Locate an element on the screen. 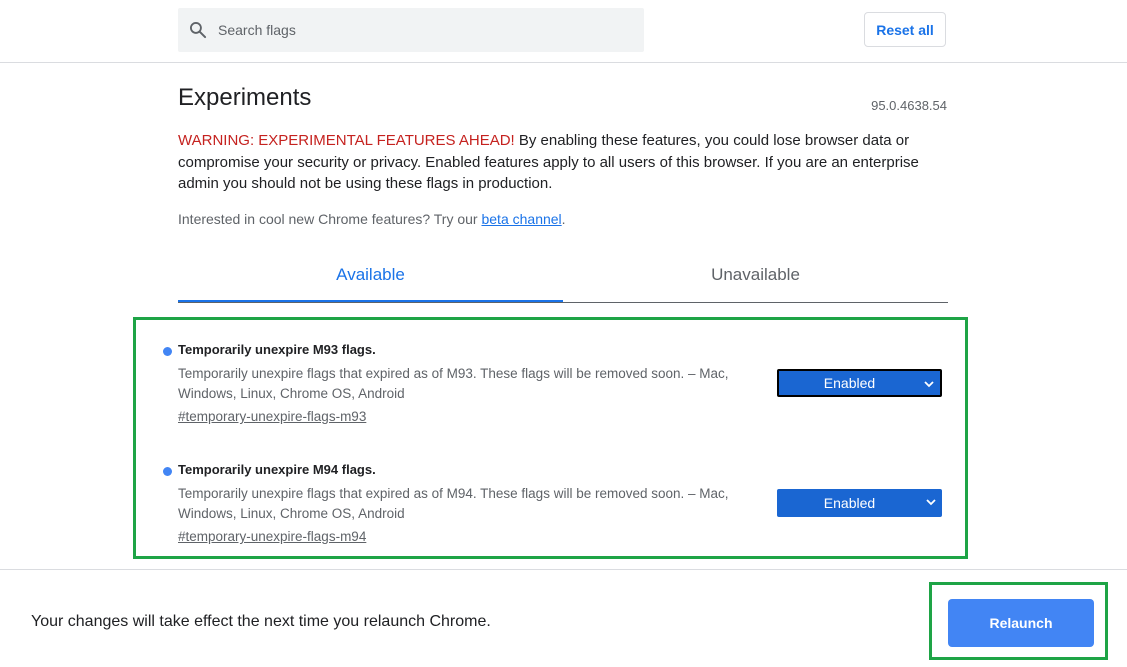 The width and height of the screenshot is (1127, 667). flag-title: Temporarily unexpire M94 flags. is located at coordinates (277, 469).